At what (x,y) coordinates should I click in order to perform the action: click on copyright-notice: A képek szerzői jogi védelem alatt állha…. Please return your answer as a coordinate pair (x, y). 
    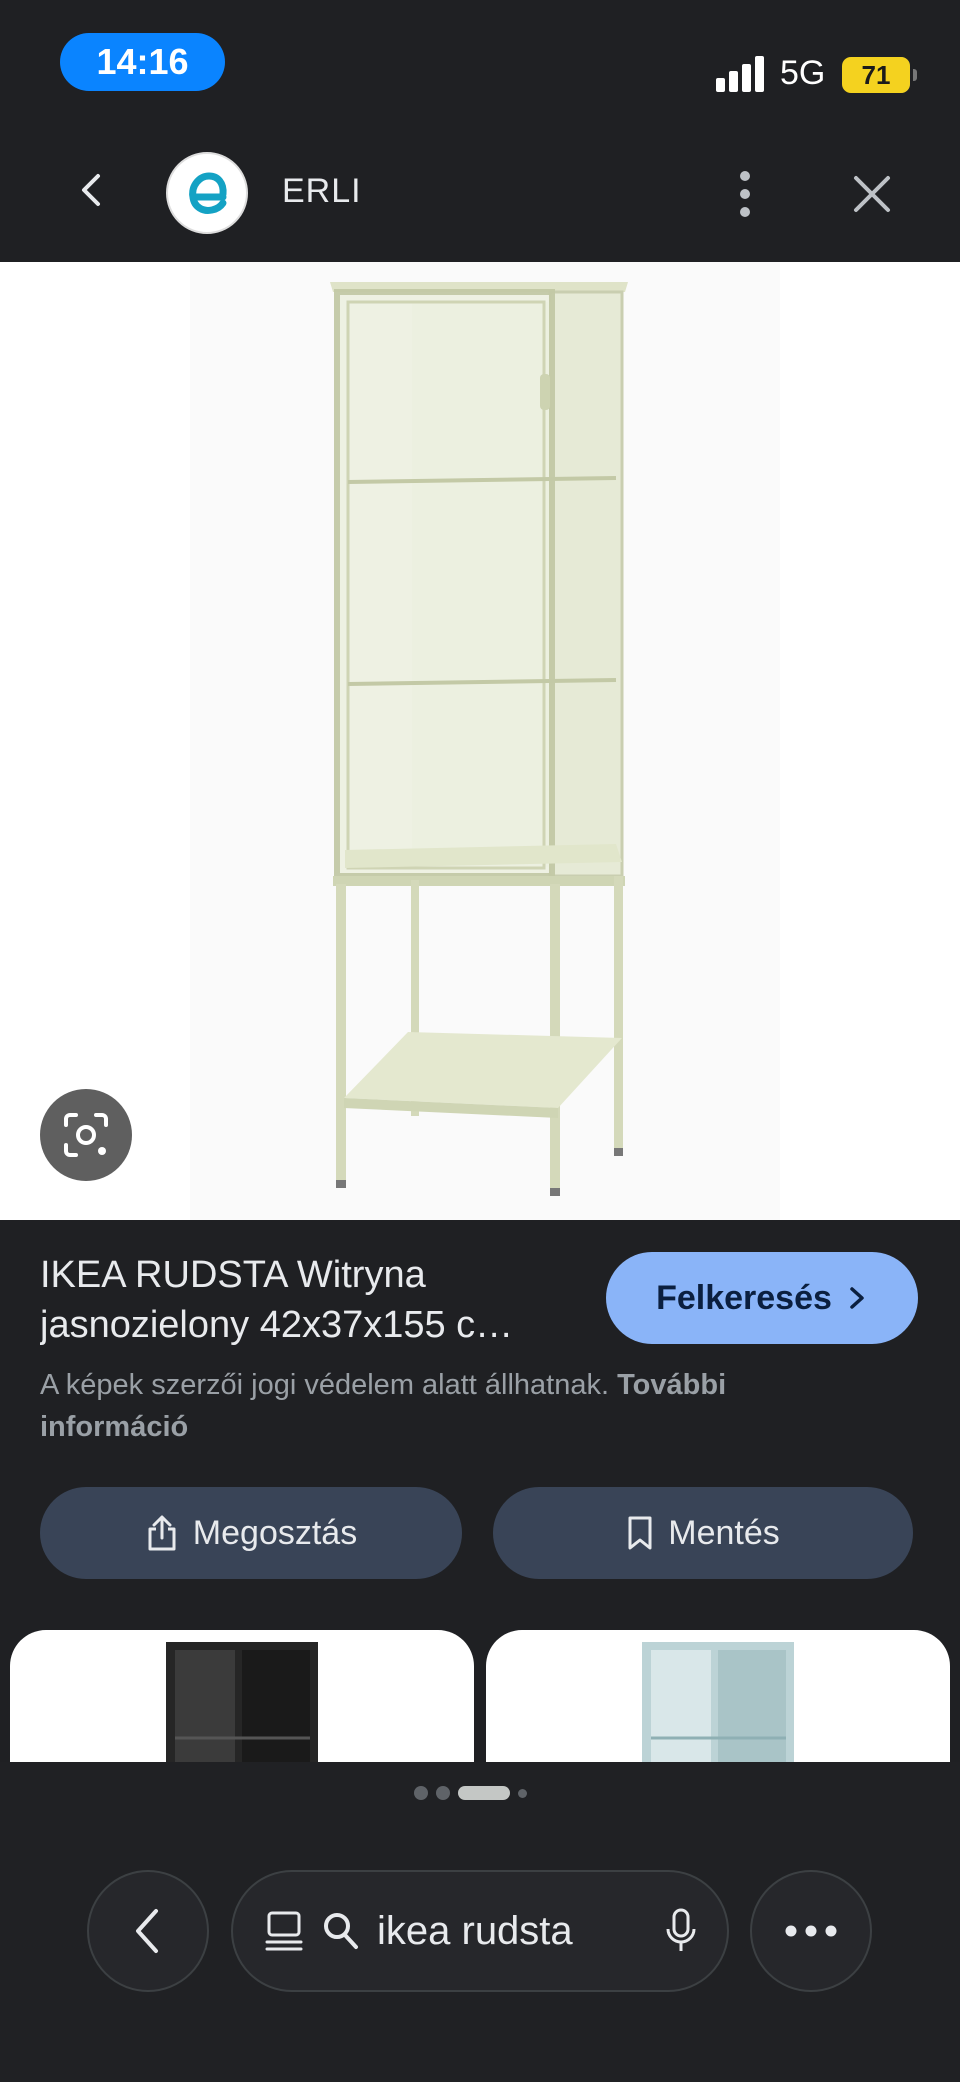
    Looking at the image, I should click on (450, 1406).